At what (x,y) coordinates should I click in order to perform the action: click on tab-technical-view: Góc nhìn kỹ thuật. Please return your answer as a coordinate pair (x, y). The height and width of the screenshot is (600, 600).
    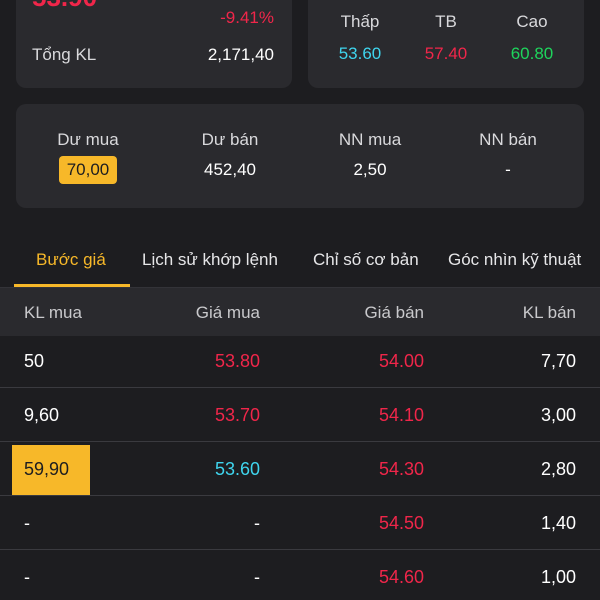
    Looking at the image, I should click on (514, 260).